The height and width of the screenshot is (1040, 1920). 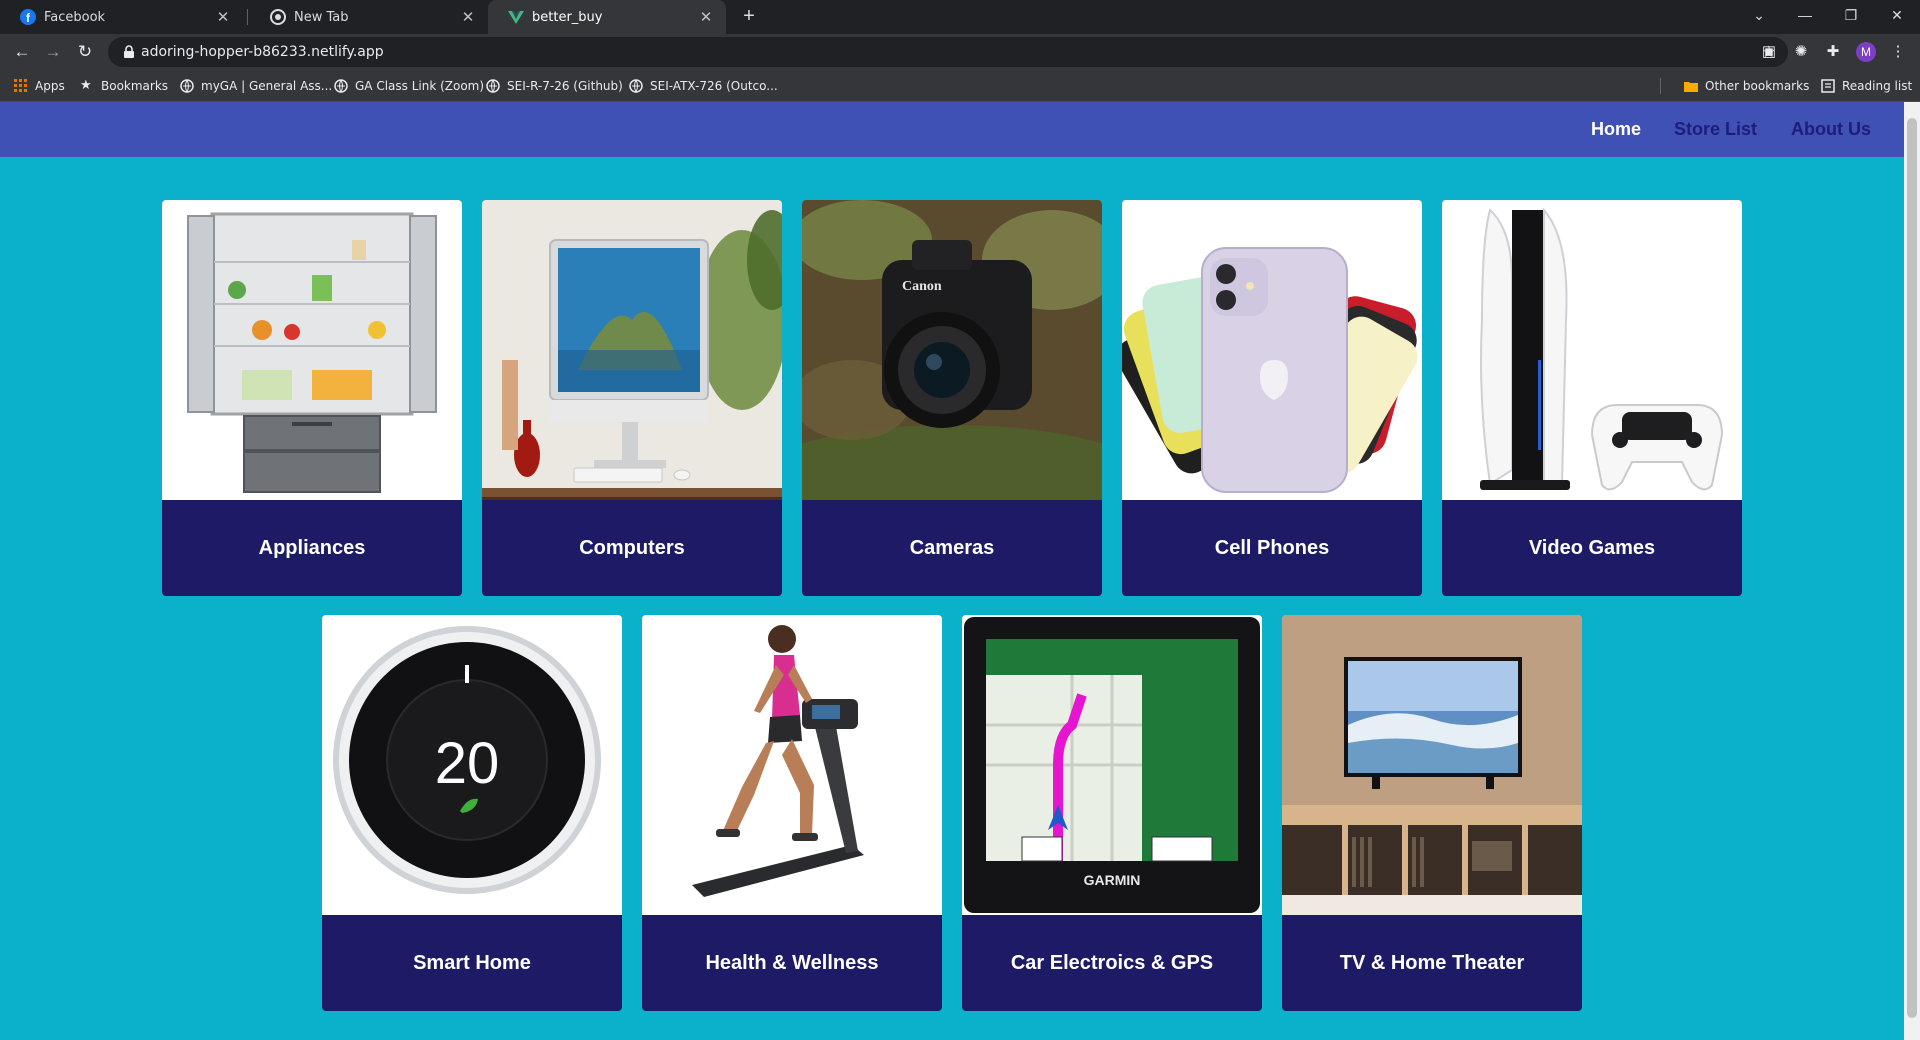 I want to click on star-icon: ★, so click(x=86, y=85).